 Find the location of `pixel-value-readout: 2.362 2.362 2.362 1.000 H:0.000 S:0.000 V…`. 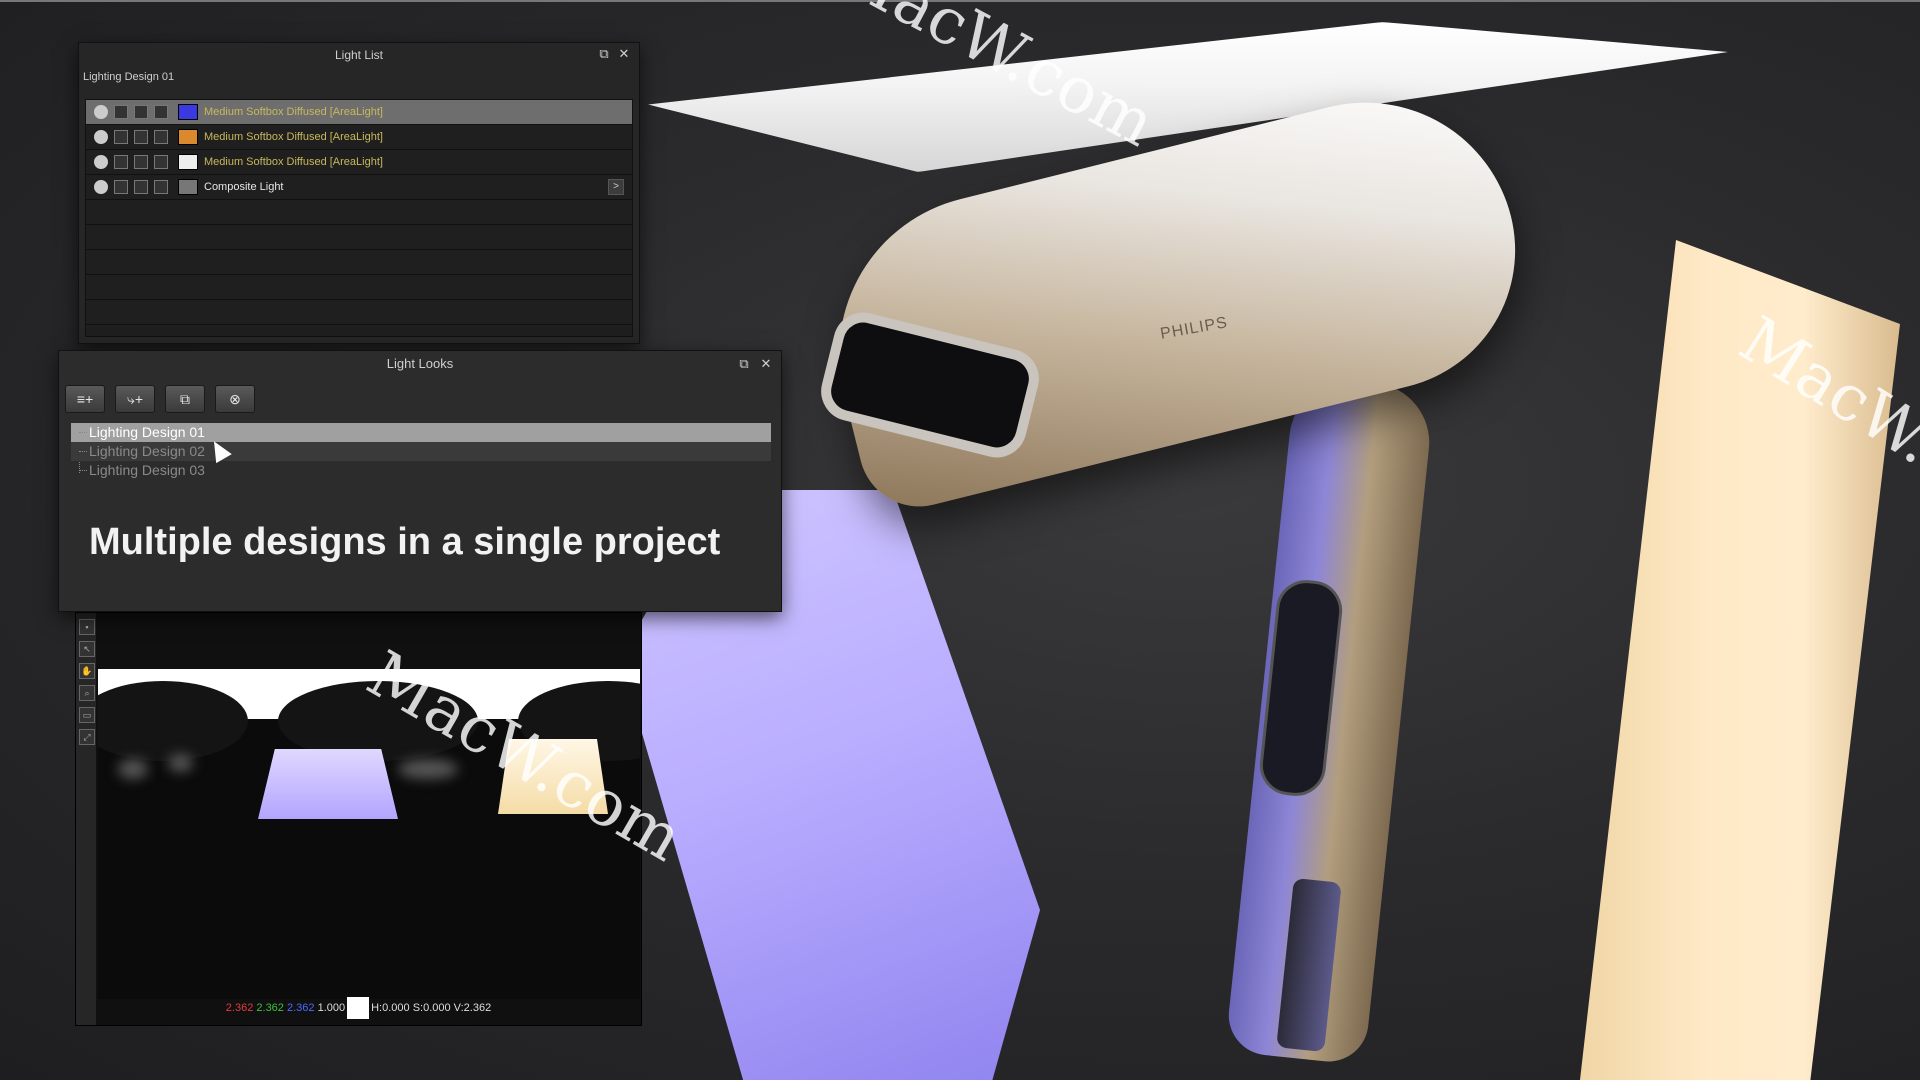

pixel-value-readout: 2.362 2.362 2.362 1.000 H:0.000 S:0.000 V… is located at coordinates (358, 1008).